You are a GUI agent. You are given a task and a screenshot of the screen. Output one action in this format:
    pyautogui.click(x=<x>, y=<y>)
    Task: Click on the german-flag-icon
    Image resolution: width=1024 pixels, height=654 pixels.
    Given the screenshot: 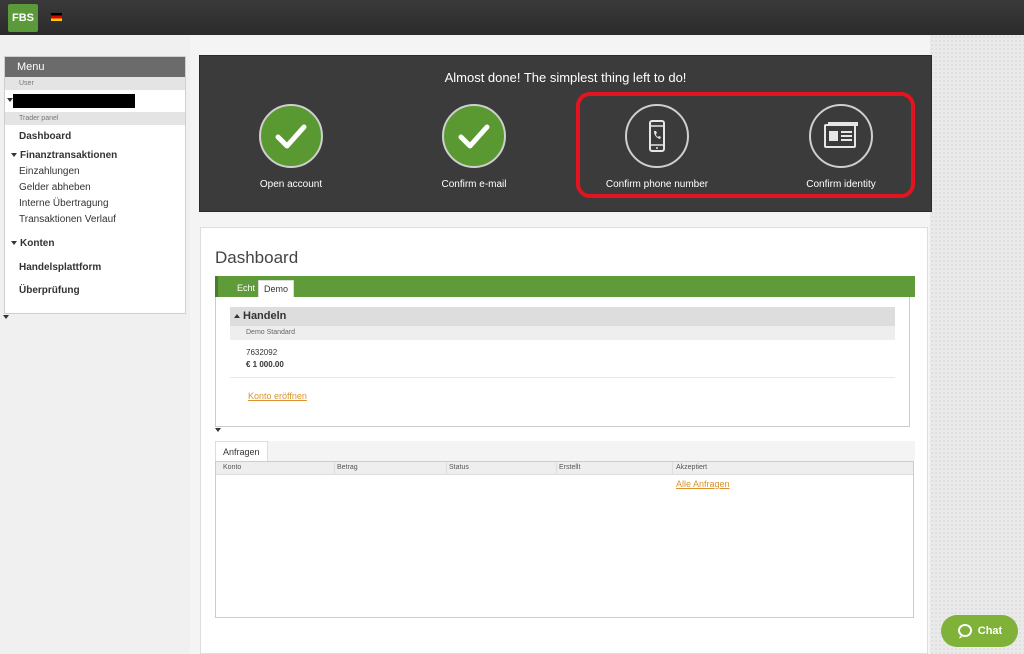 What is the action you would take?
    pyautogui.click(x=56, y=17)
    